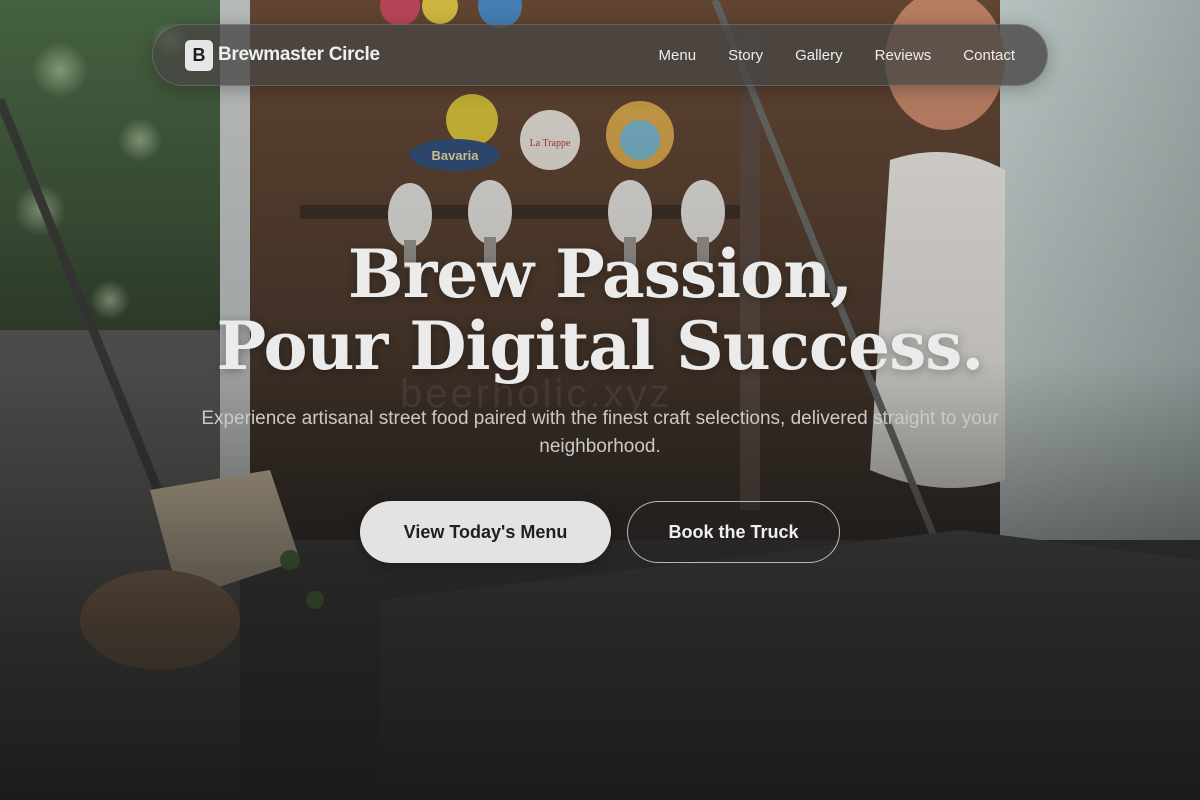  Describe the element at coordinates (745, 55) in the screenshot. I see `nav-link-story: Story` at that location.